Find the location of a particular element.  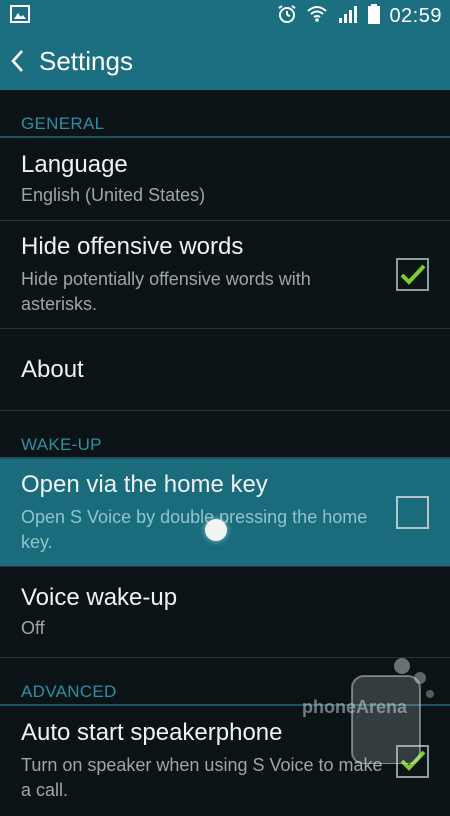

checkmark-icon is located at coordinates (413, 275).